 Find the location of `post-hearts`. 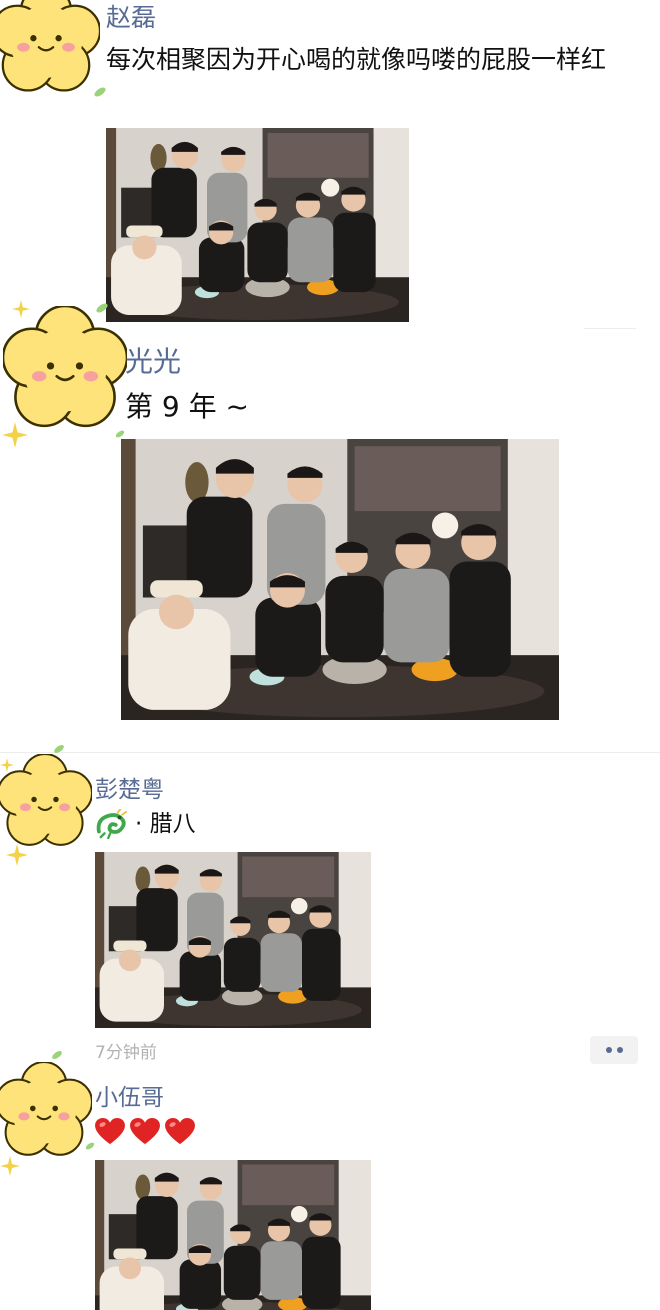

post-hearts is located at coordinates (147, 1132).